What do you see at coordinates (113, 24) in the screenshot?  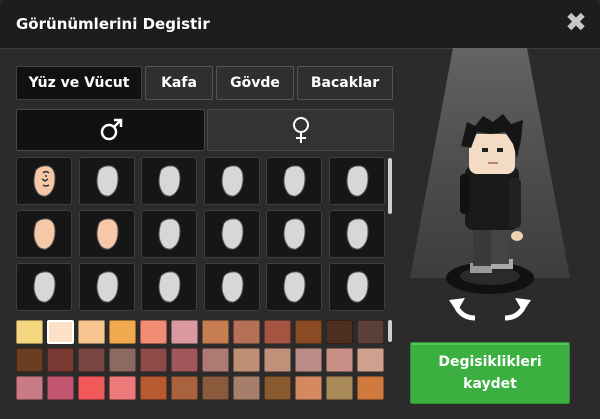 I see `window-title: Görünümlerini Degistir` at bounding box center [113, 24].